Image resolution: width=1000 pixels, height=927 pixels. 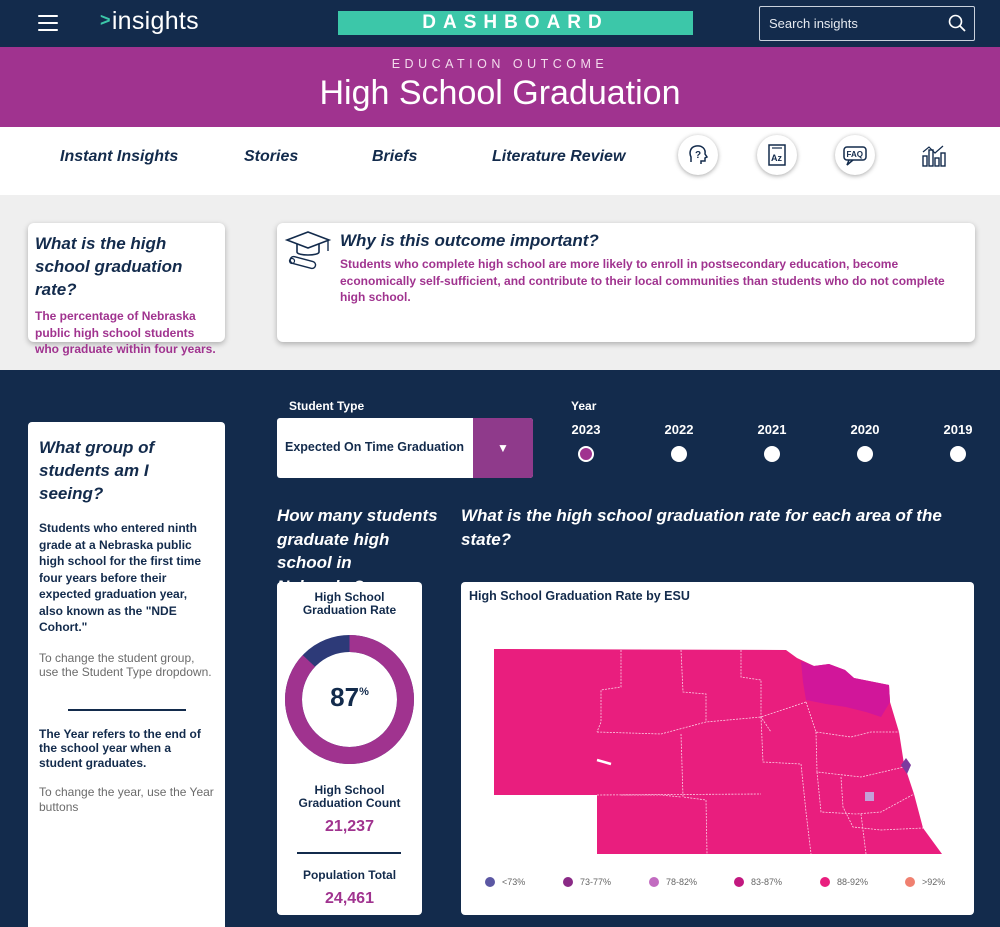 What do you see at coordinates (673, 882) in the screenshot?
I see `legend-item: 78-82%` at bounding box center [673, 882].